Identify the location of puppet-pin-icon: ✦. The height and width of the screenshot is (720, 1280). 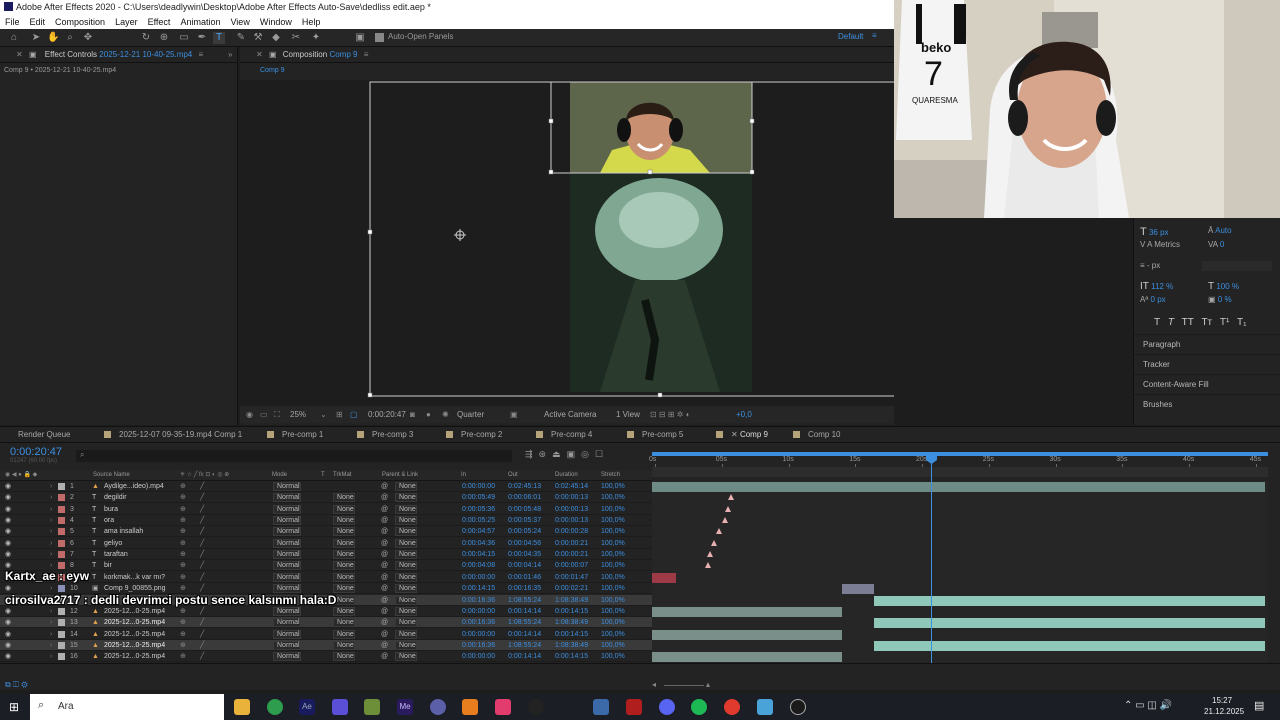
(316, 38).